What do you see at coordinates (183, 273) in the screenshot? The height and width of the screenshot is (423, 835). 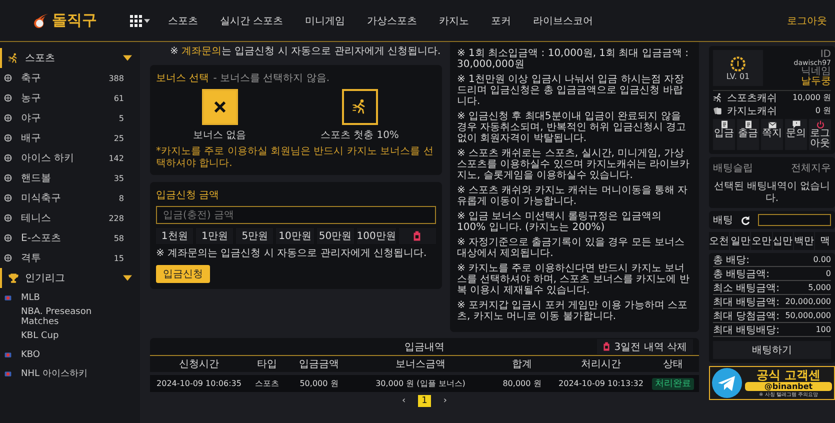 I see `deposit-button: 입금신청` at bounding box center [183, 273].